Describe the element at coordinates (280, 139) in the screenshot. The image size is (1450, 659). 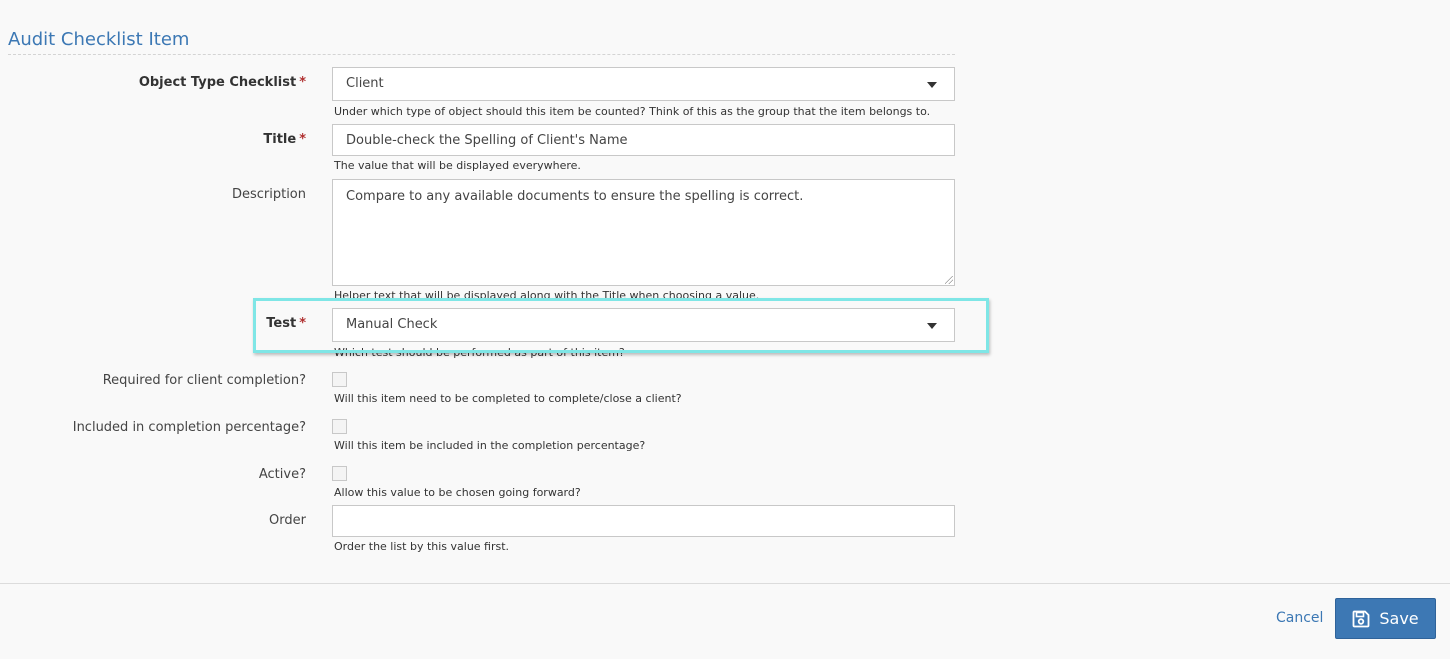
I see `title-label-text: Title` at that location.